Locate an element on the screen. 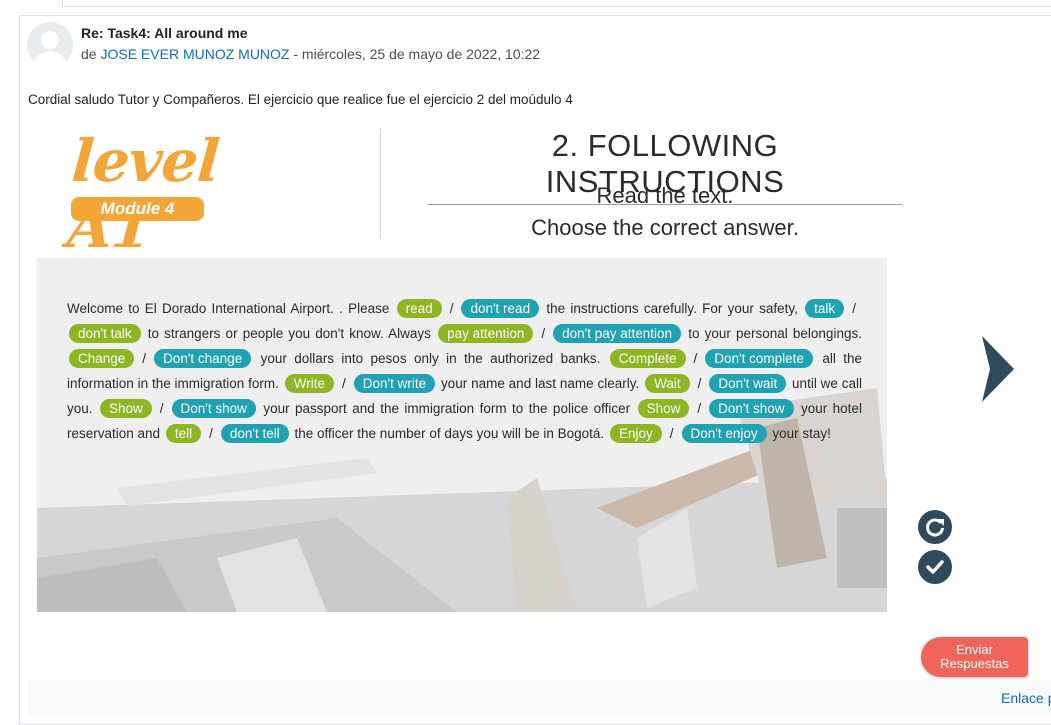 Image resolution: width=1051 pixels, height=725 pixels. author-link: JOSE EVER MUNOZ MUNOZ is located at coordinates (194, 54).